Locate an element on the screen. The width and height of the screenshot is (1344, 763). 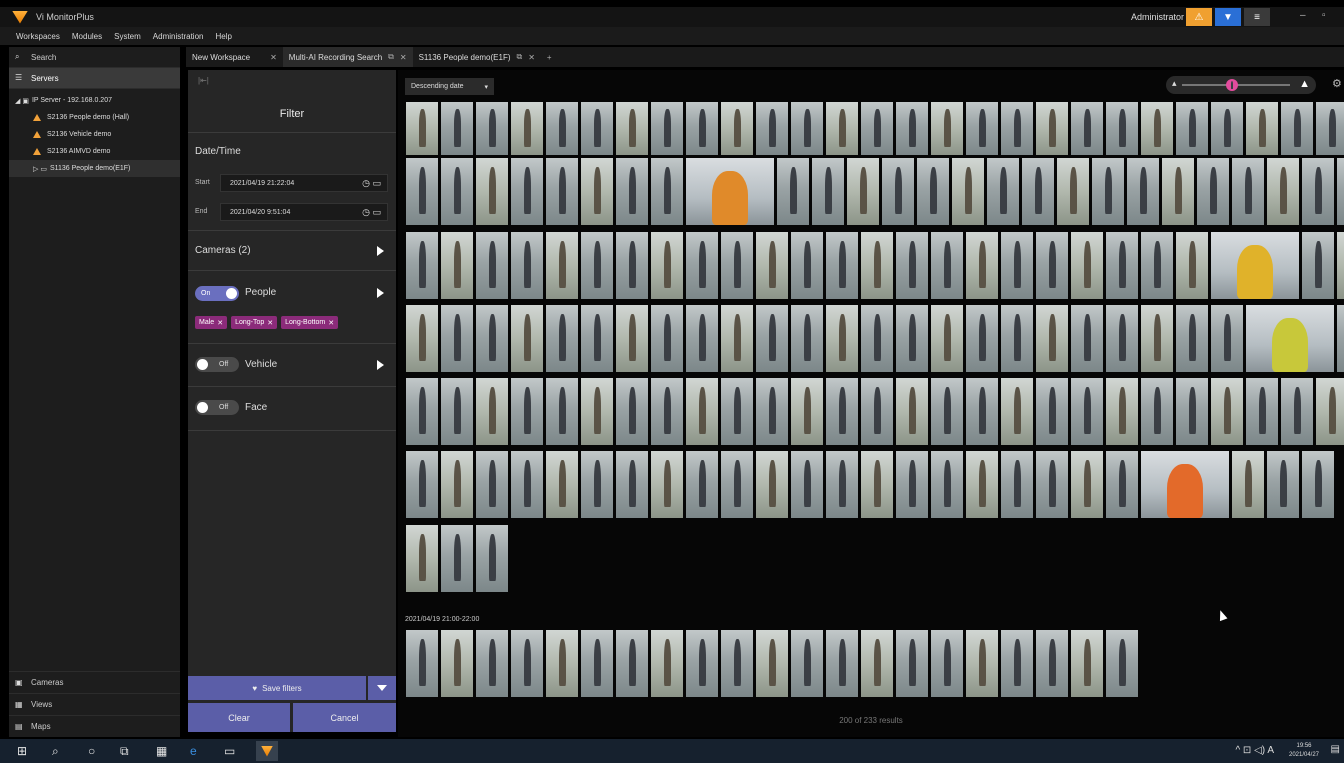
clock-calendar-icon: ◷ ▭ is located at coordinates (371, 183).